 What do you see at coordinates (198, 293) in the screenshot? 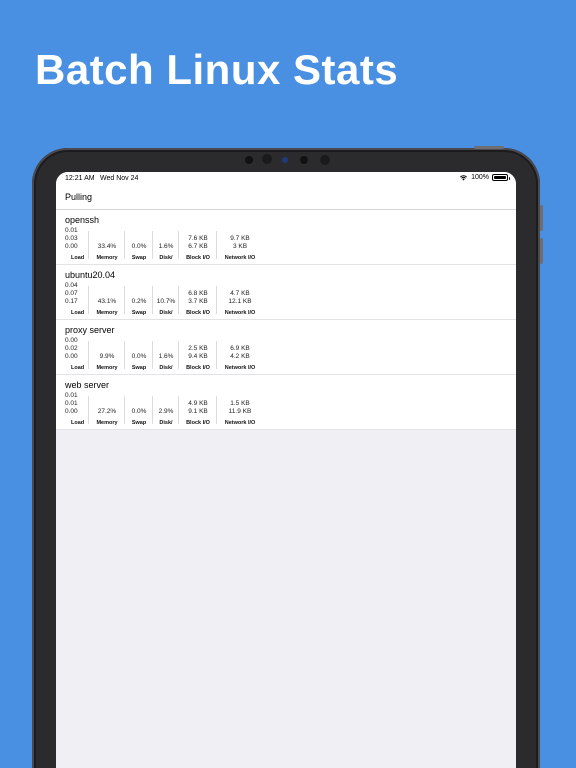
I see `block-read: 6.8 KB` at bounding box center [198, 293].